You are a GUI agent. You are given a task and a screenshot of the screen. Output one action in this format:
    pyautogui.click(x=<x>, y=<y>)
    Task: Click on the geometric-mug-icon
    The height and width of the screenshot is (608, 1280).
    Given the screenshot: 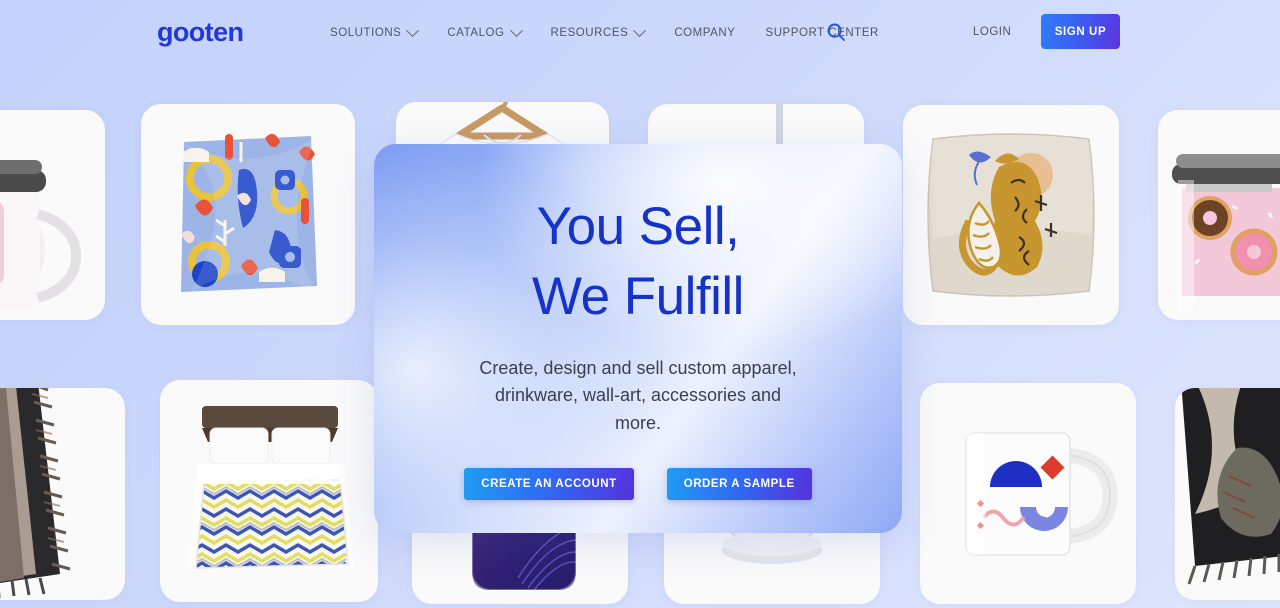 What is the action you would take?
    pyautogui.click(x=1041, y=494)
    